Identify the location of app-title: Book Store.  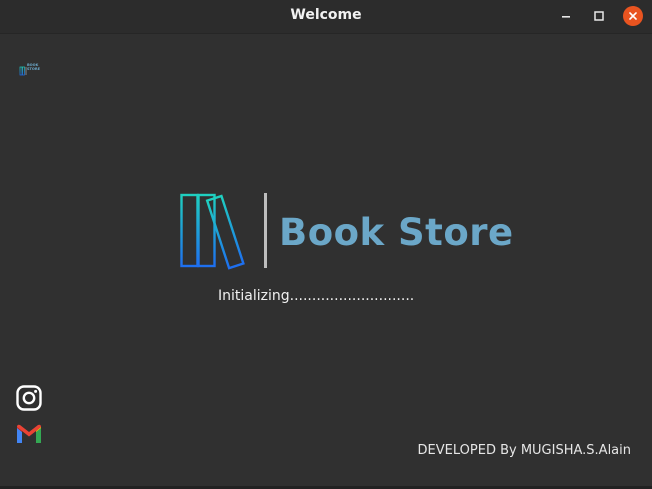
(396, 232).